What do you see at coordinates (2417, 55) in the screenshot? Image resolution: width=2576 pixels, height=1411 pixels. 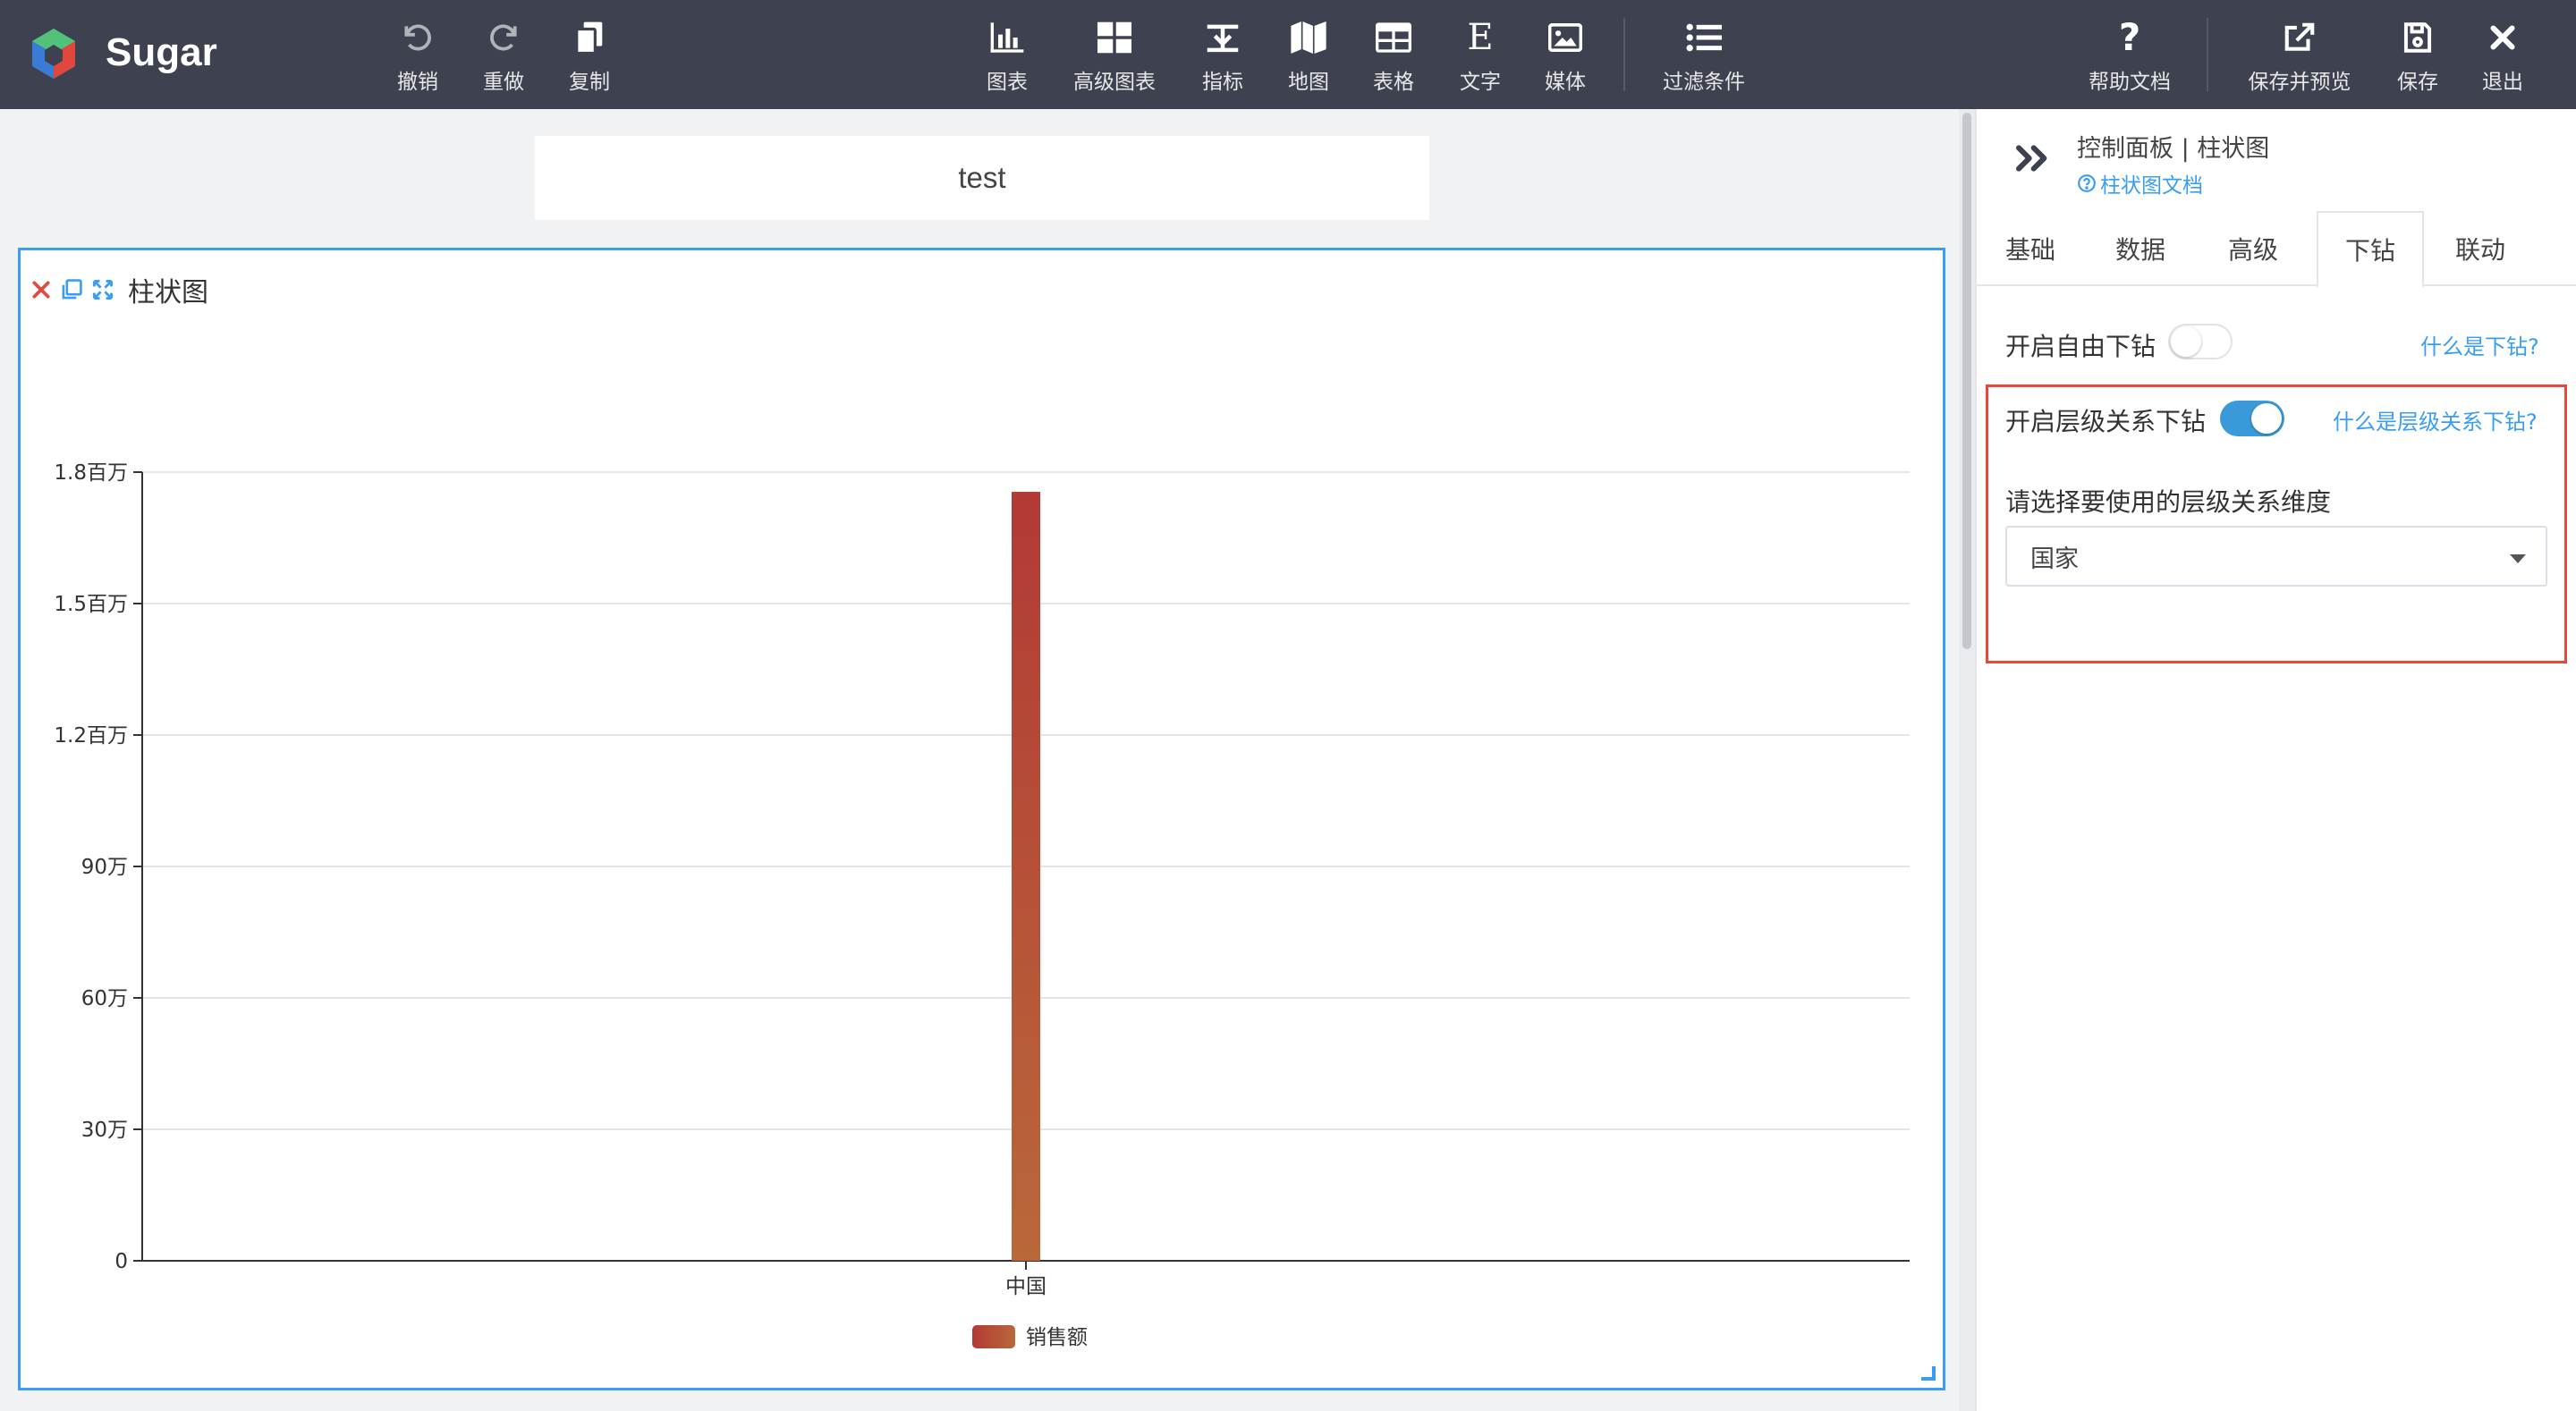 I see `save-button: 保存` at bounding box center [2417, 55].